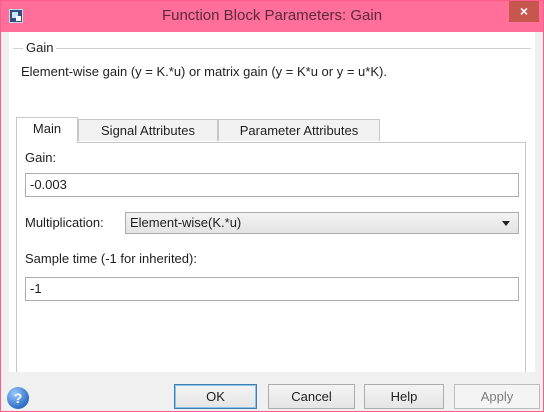  What do you see at coordinates (497, 396) in the screenshot?
I see `apply-button: Apply` at bounding box center [497, 396].